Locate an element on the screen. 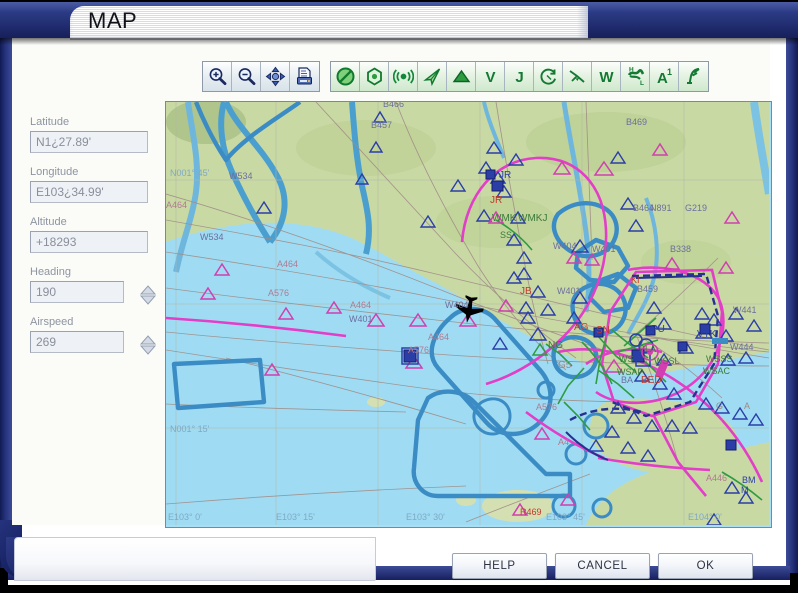 The width and height of the screenshot is (798, 593). ok-button: OK is located at coordinates (705, 566).